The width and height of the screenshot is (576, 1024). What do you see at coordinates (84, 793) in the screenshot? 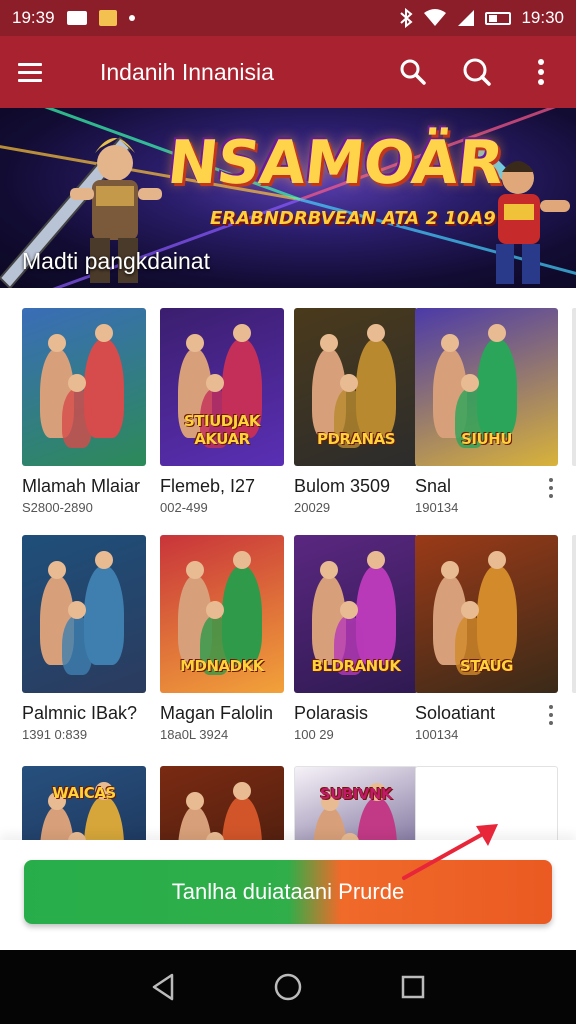
I see `thumbnail-logo-text: WAICAS` at bounding box center [84, 793].